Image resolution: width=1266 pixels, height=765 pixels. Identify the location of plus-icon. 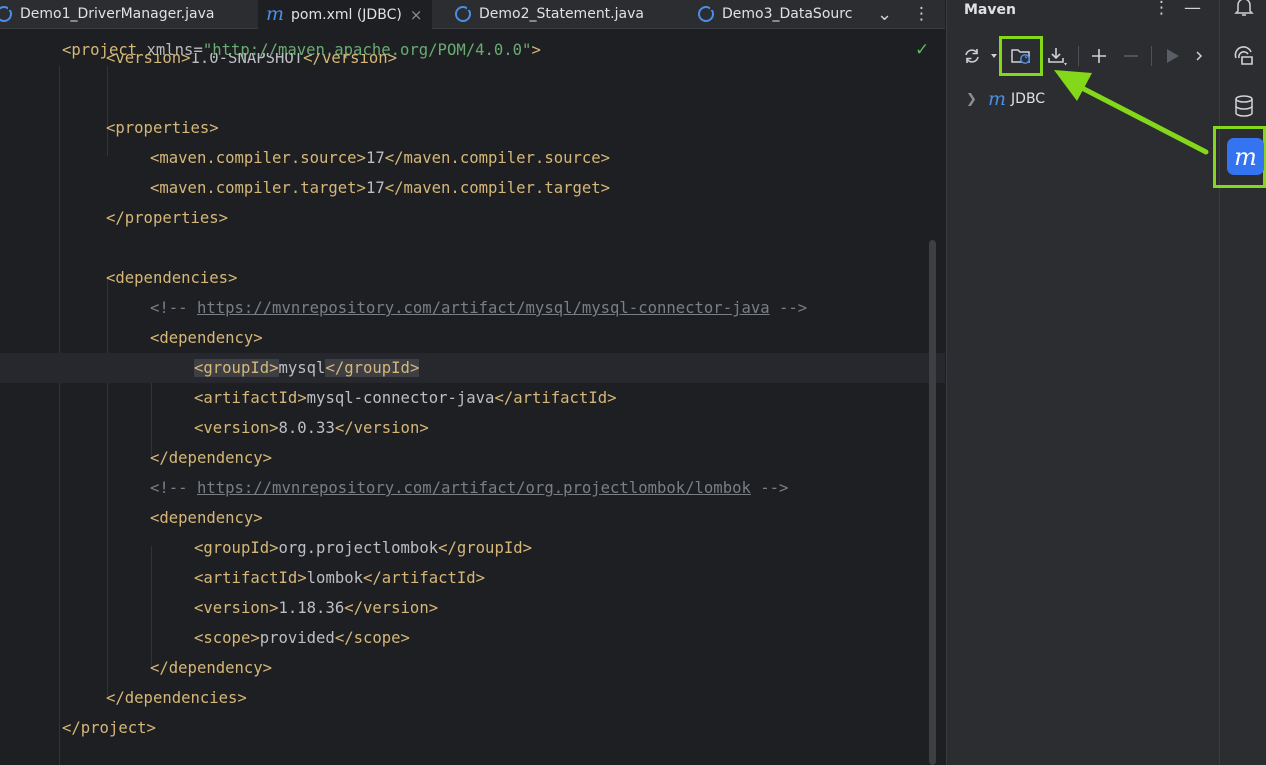
(1099, 56).